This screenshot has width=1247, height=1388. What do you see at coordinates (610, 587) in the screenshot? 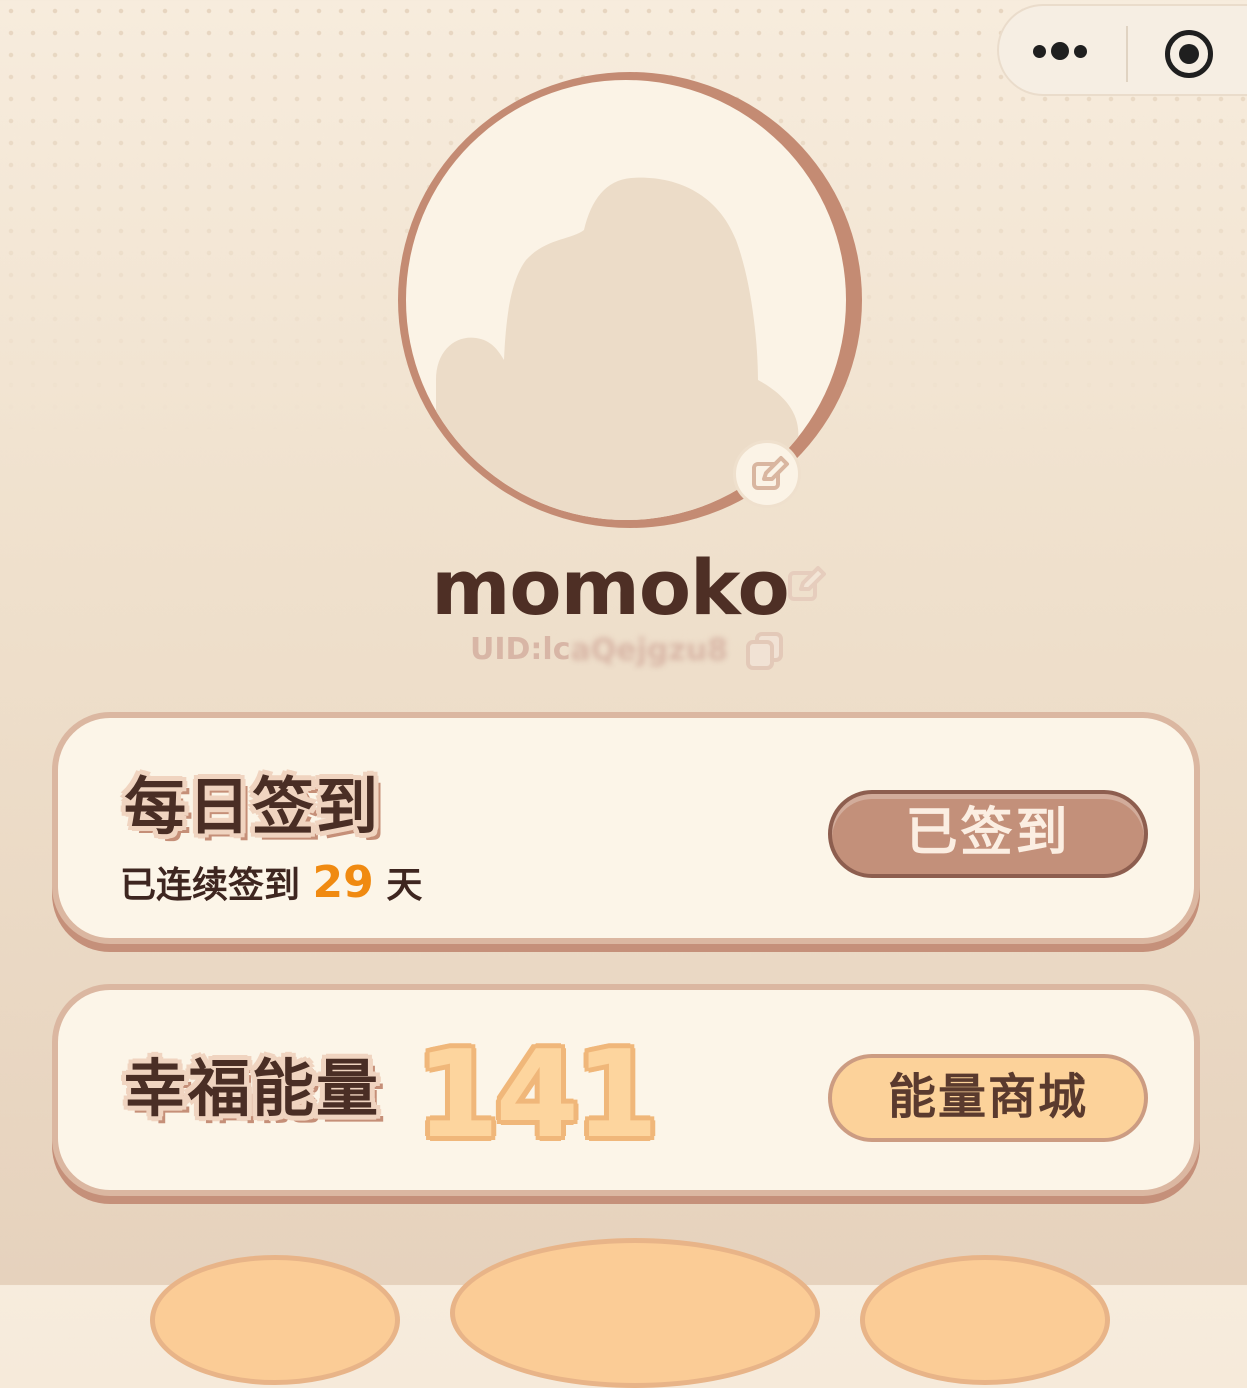
I see `username: momoko` at bounding box center [610, 587].